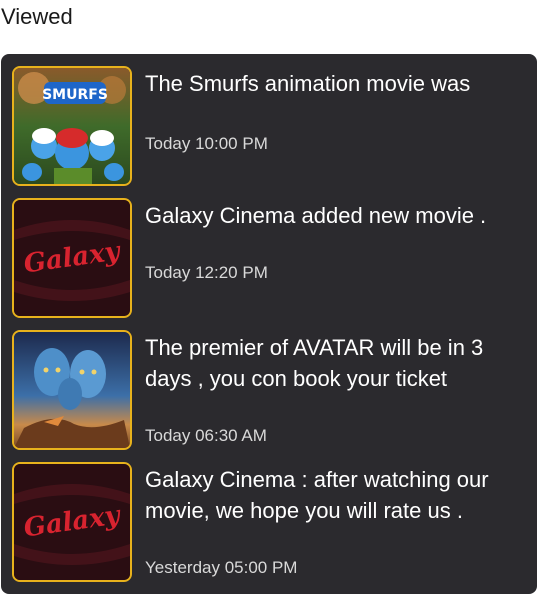 The width and height of the screenshot is (537, 596). Describe the element at coordinates (206, 272) in the screenshot. I see `notification-time: Today 12:20 PM` at that location.